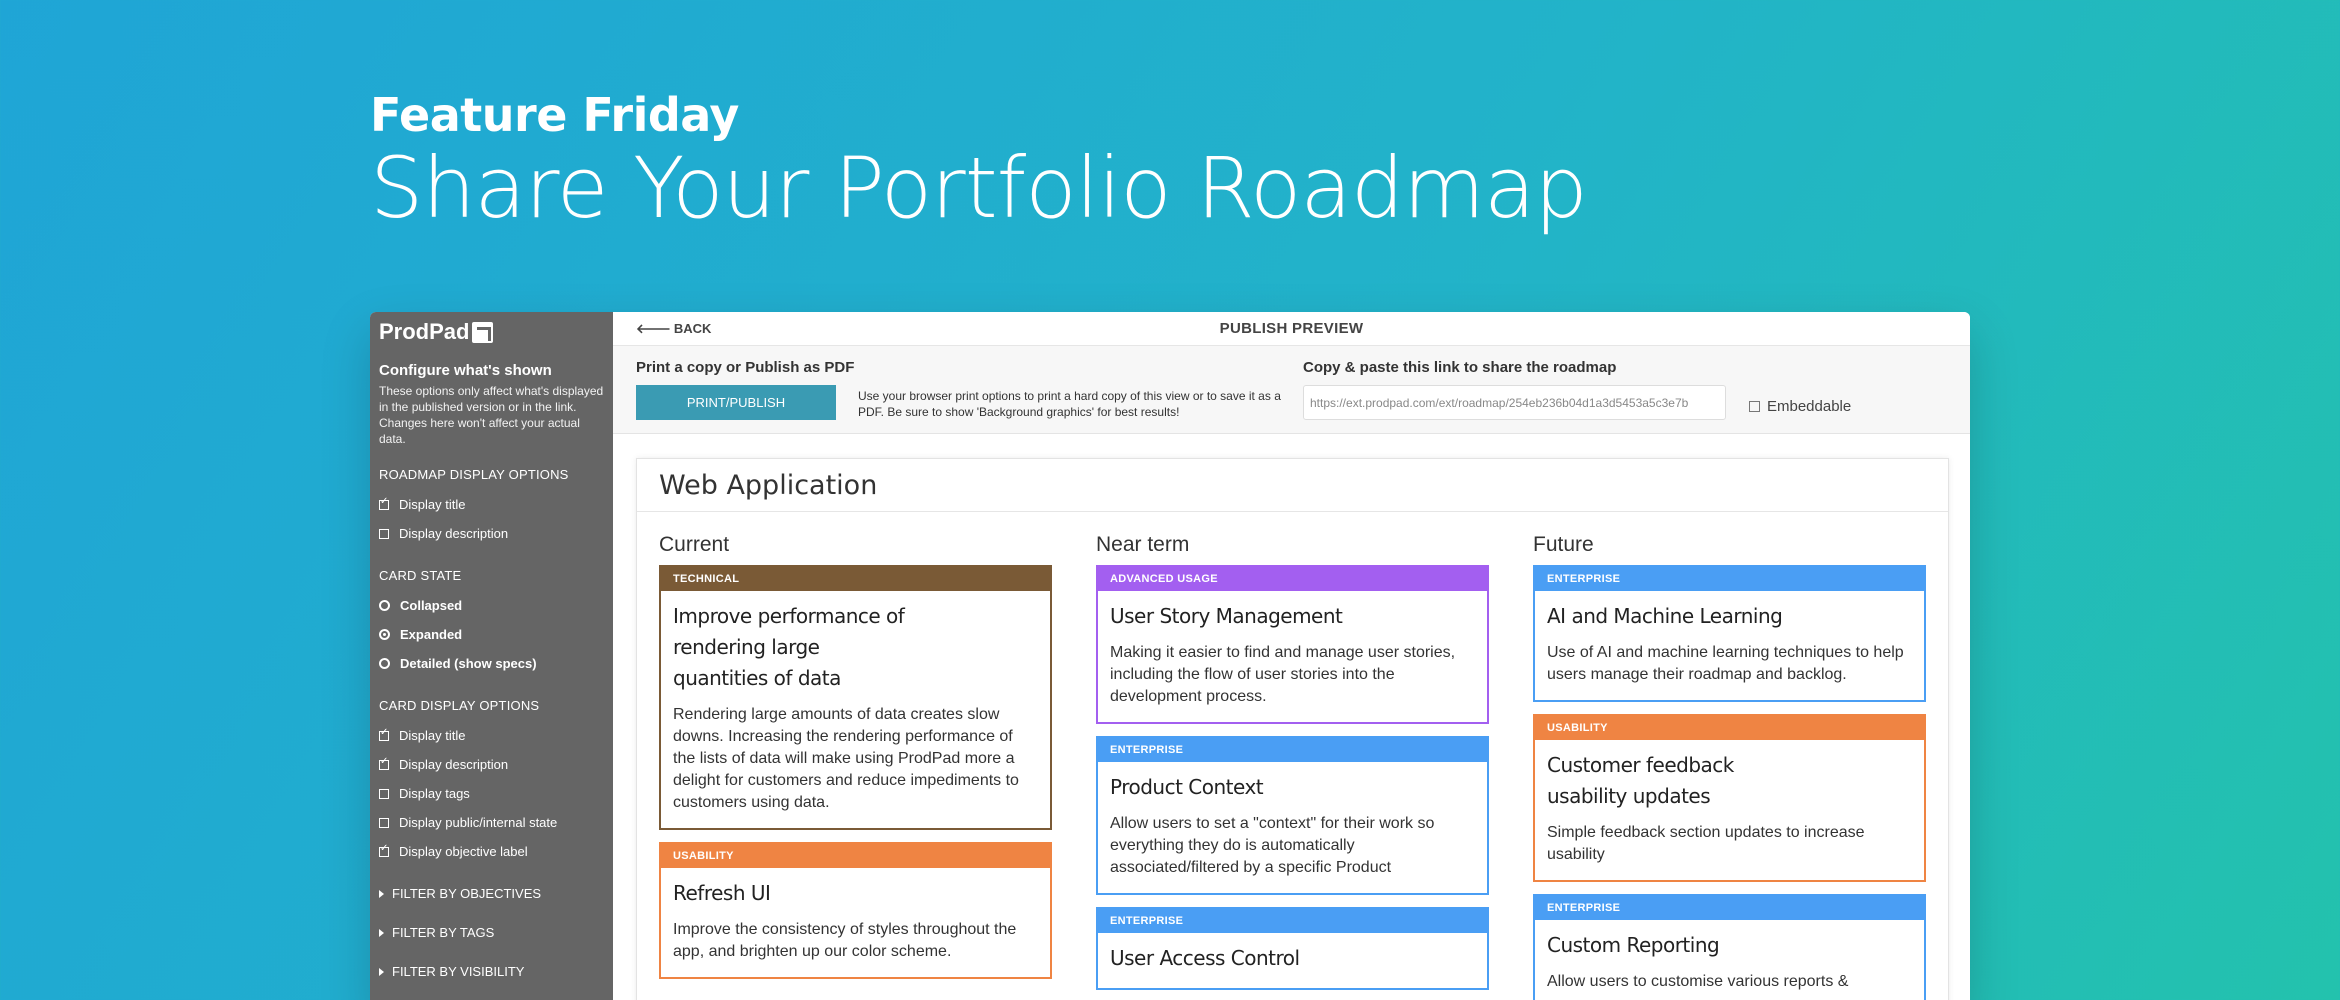  Describe the element at coordinates (1665, 616) in the screenshot. I see `card-title: AI and Machine Learning` at that location.